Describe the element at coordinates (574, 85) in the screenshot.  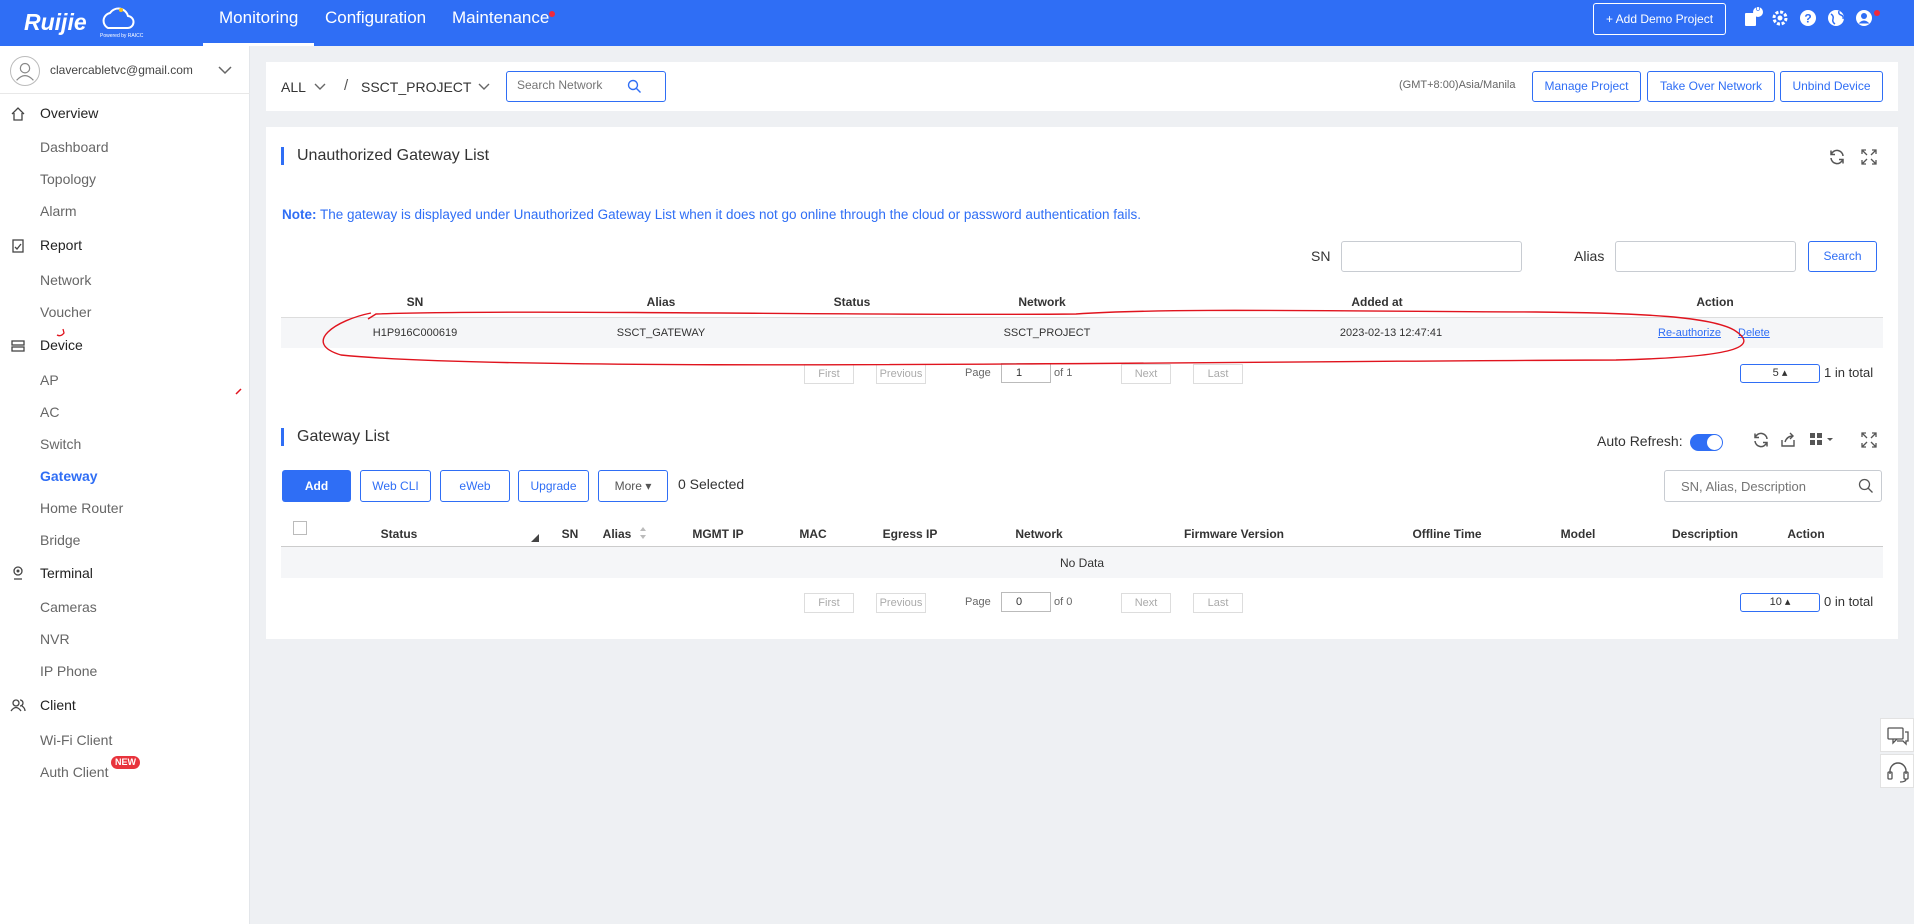
I see `search-network-input` at that location.